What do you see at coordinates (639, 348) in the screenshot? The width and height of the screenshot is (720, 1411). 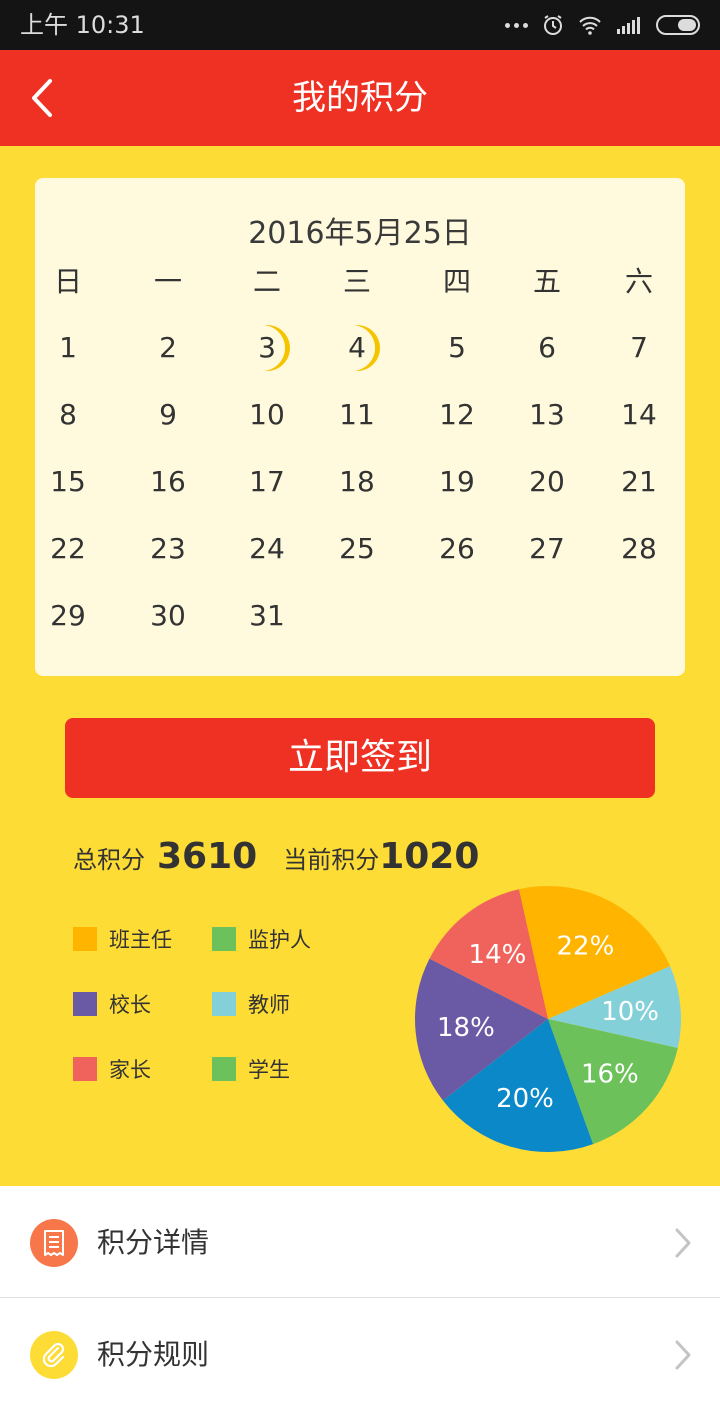 I see `calendar-day: 7` at bounding box center [639, 348].